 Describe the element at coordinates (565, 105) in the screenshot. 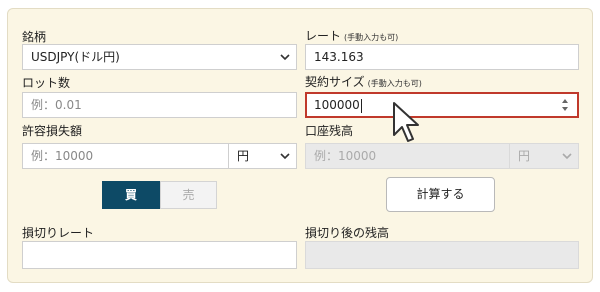

I see `spinner-icon` at that location.